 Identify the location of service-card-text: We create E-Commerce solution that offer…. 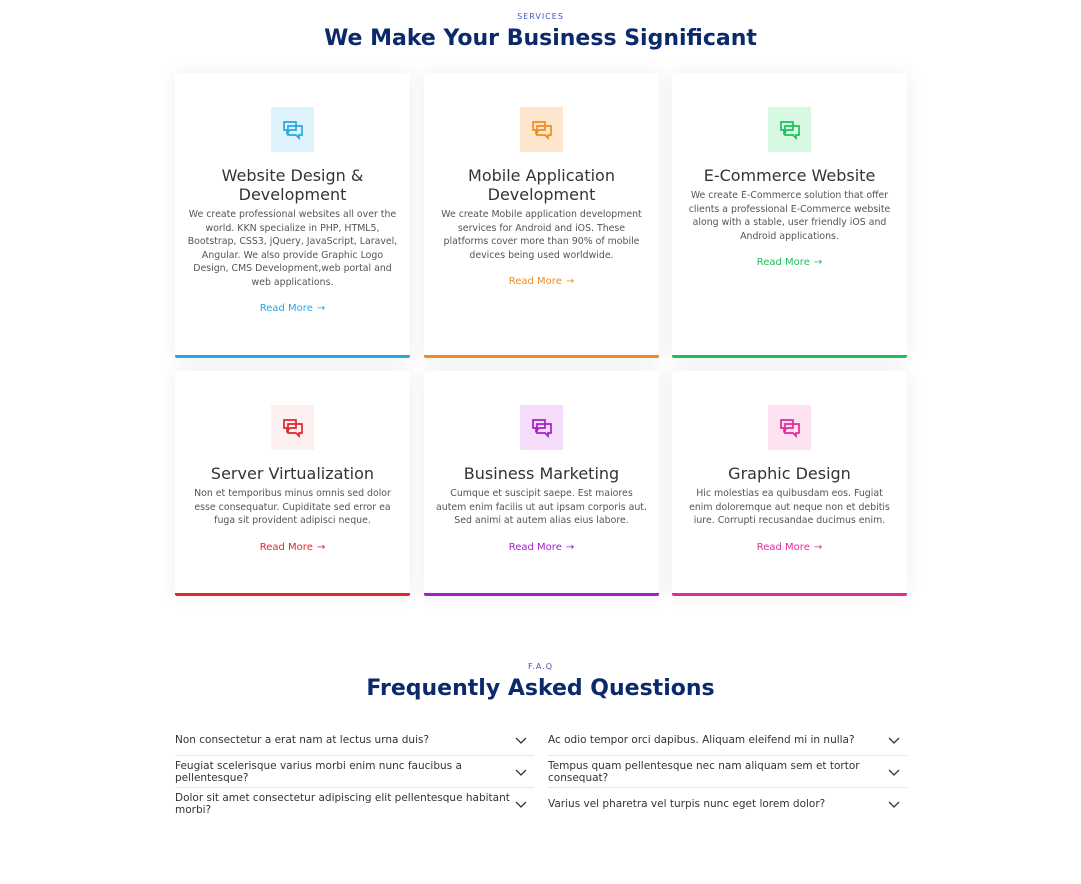
(789, 216).